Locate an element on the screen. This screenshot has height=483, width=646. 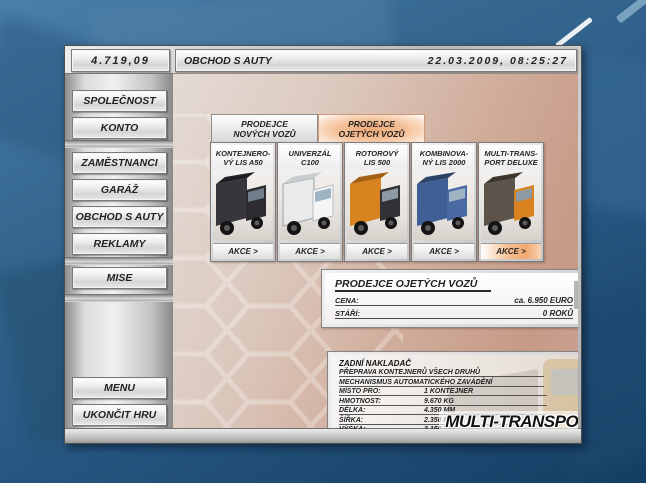
brand-logo: MULTI-TRANSPORT DELUXE is located at coordinates (508, 420).